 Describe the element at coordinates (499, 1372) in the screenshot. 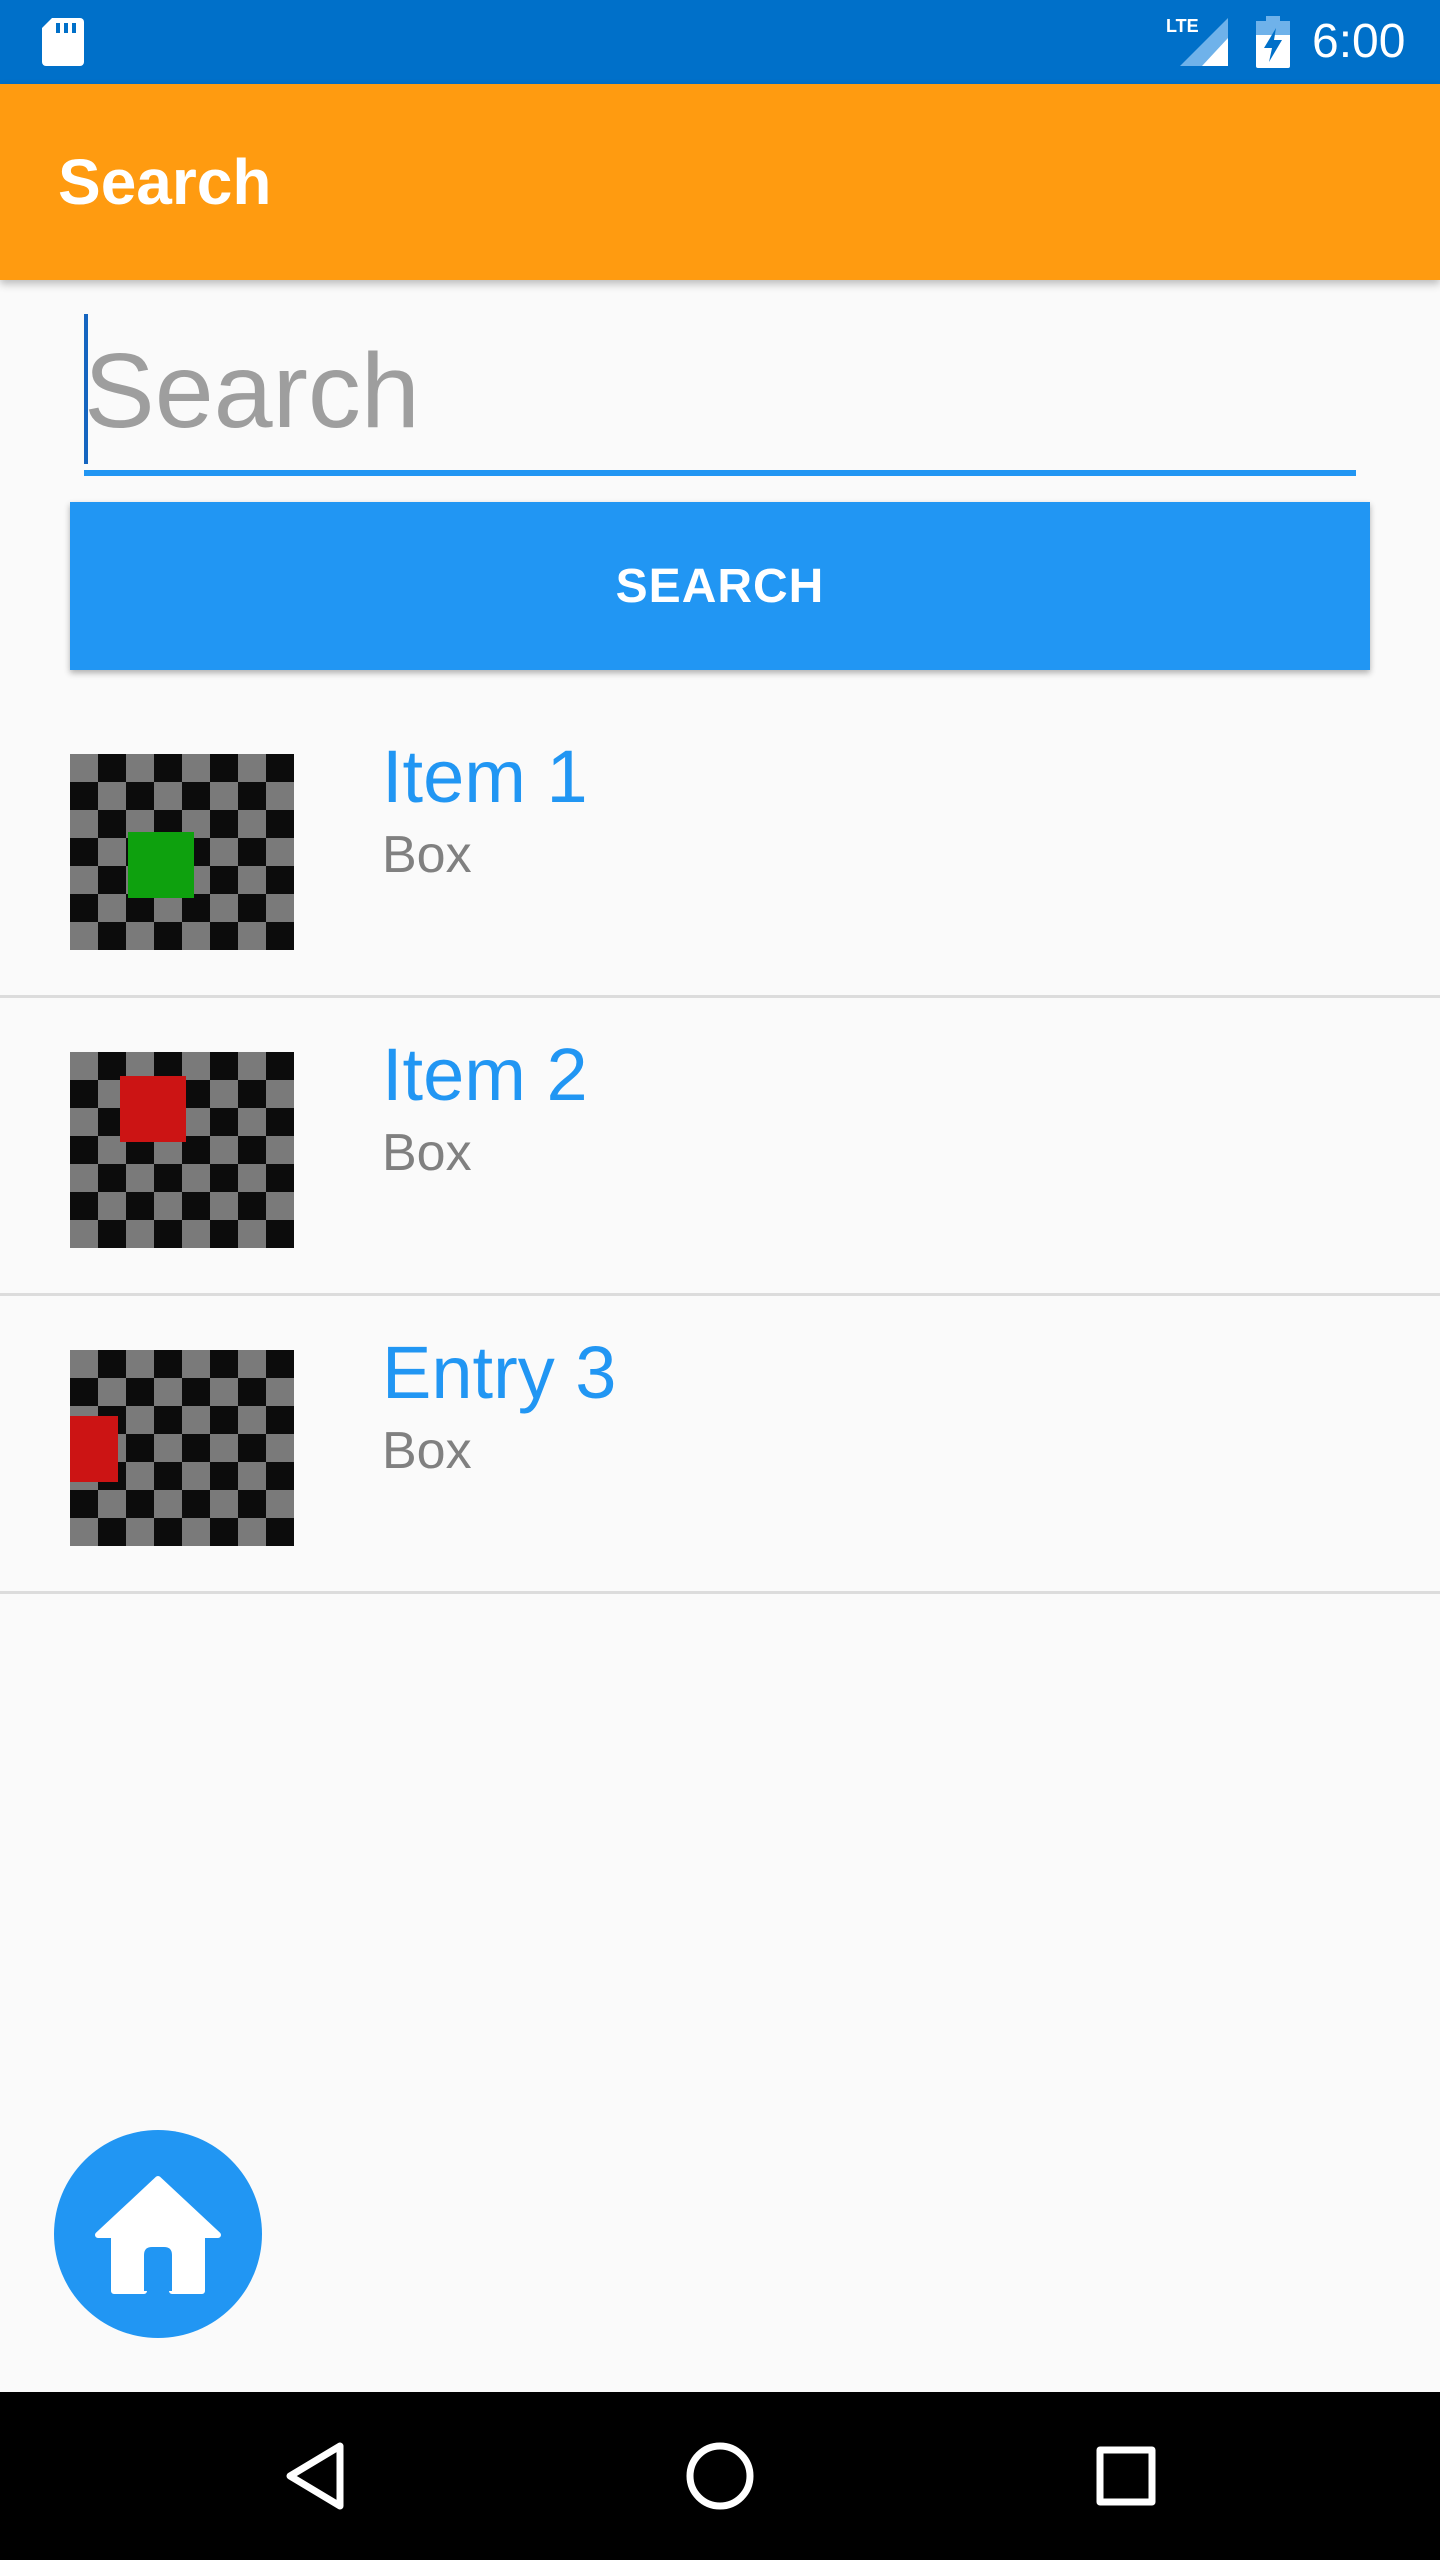

I see `item-title: Entry 3` at that location.